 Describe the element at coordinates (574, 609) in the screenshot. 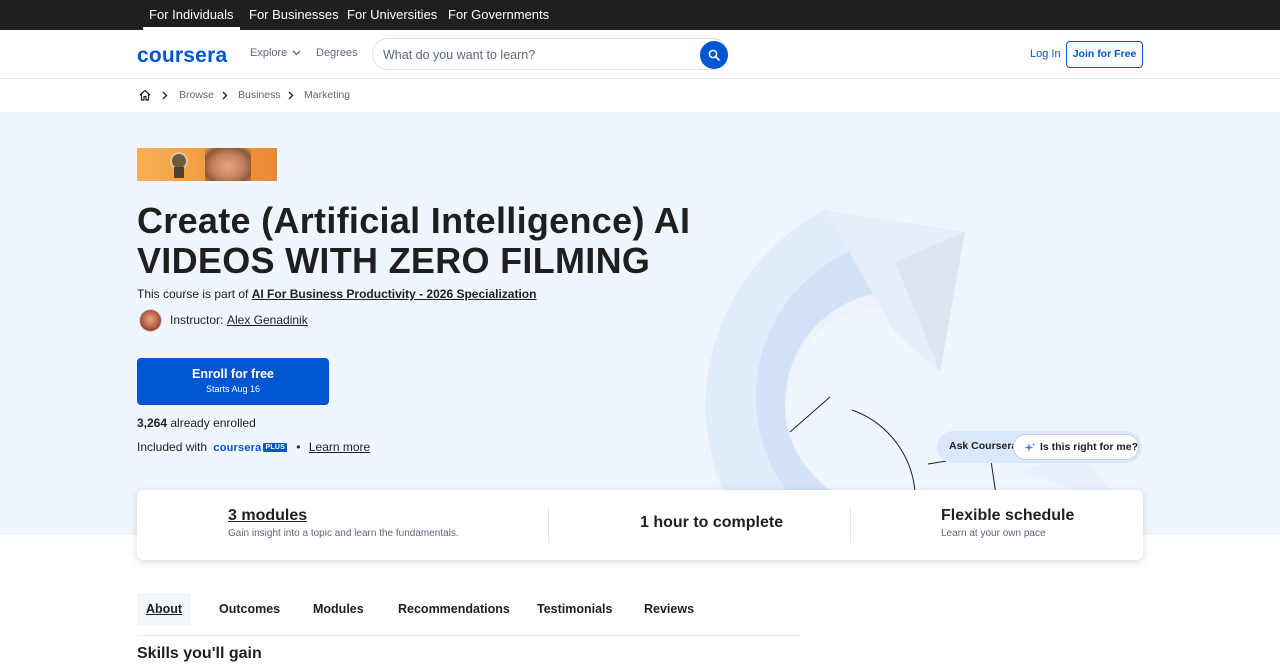

I see `tab-testimonials: Testimonials` at that location.